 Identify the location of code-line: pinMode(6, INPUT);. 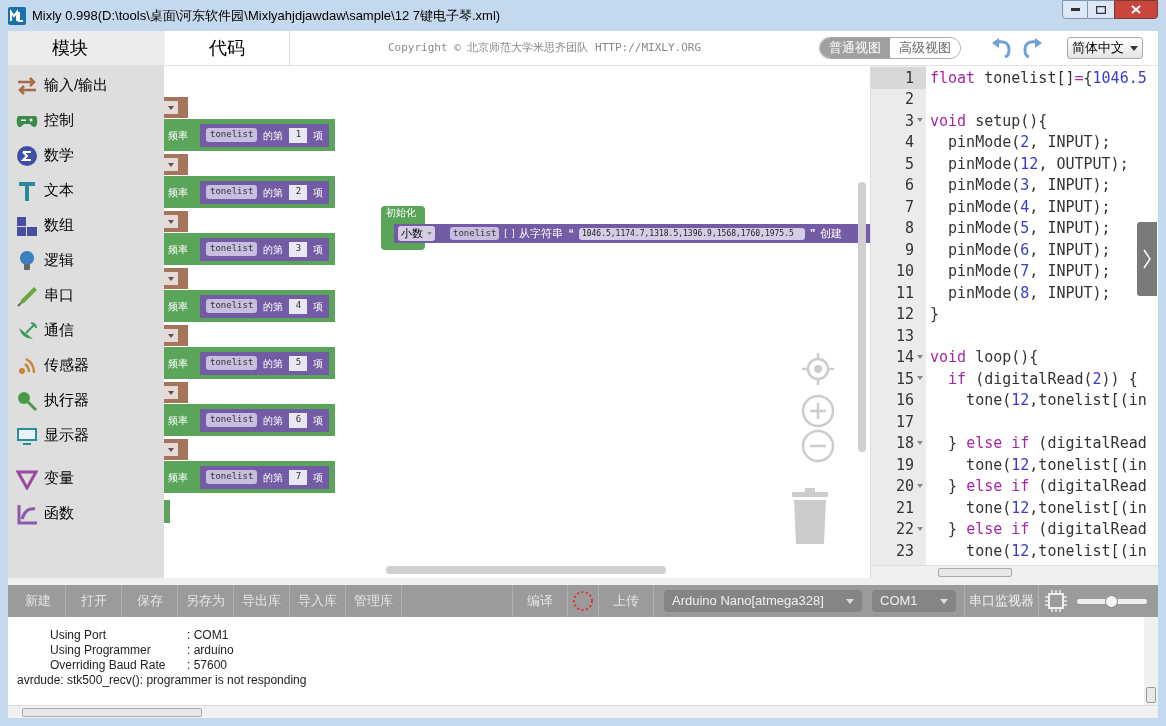
(1029, 250).